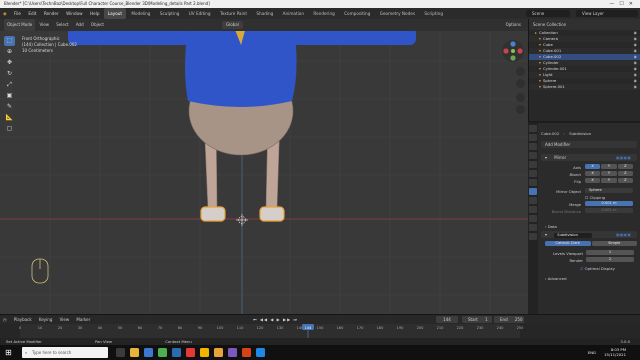  Describe the element at coordinates (170, 13) in the screenshot. I see `tab-sculpting: Sculpting` at that location.